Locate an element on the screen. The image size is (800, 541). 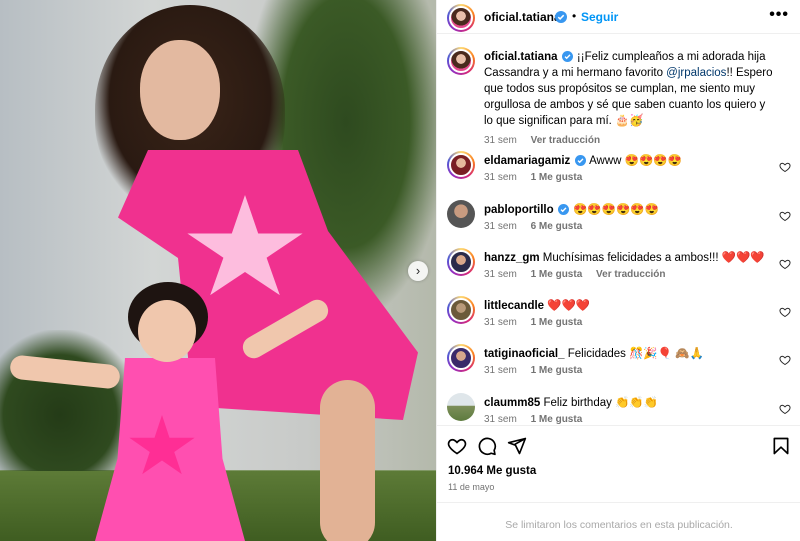
comment-text: littlecandle ❤️❤️❤️ is located at coordinates (629, 306).